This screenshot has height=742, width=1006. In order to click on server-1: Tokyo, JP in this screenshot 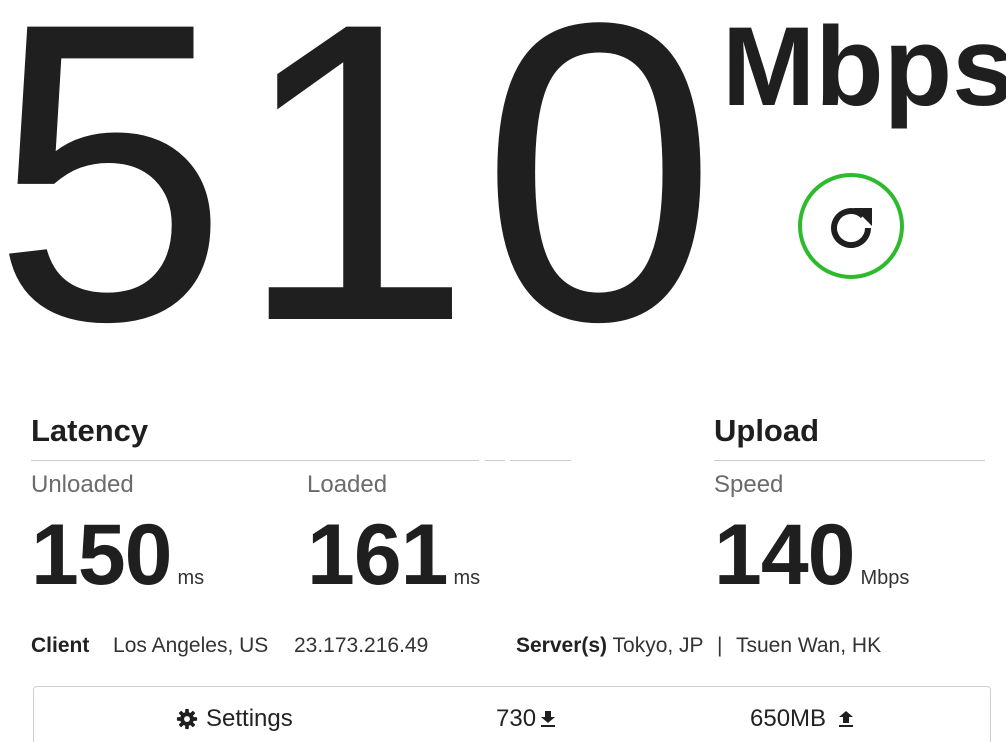, I will do `click(658, 645)`.